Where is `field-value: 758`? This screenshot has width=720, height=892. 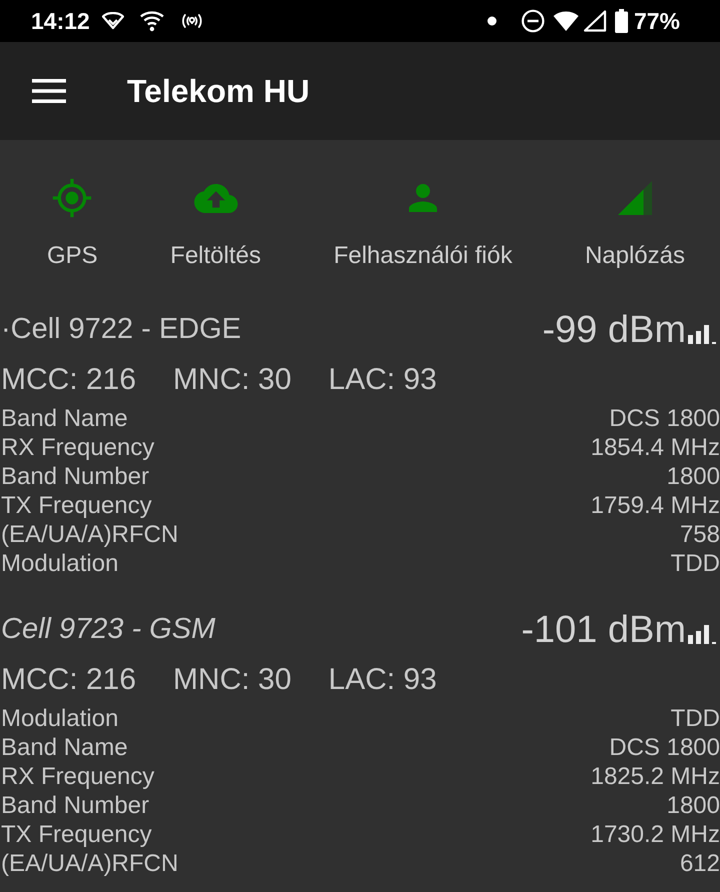
field-value: 758 is located at coordinates (700, 534).